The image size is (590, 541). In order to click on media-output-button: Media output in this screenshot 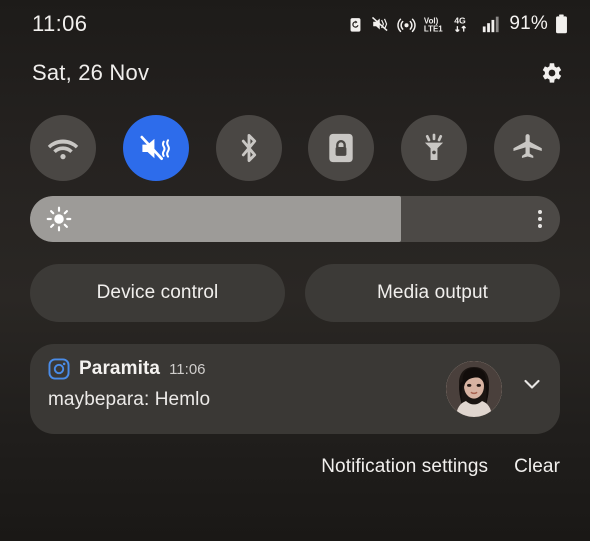, I will do `click(432, 293)`.